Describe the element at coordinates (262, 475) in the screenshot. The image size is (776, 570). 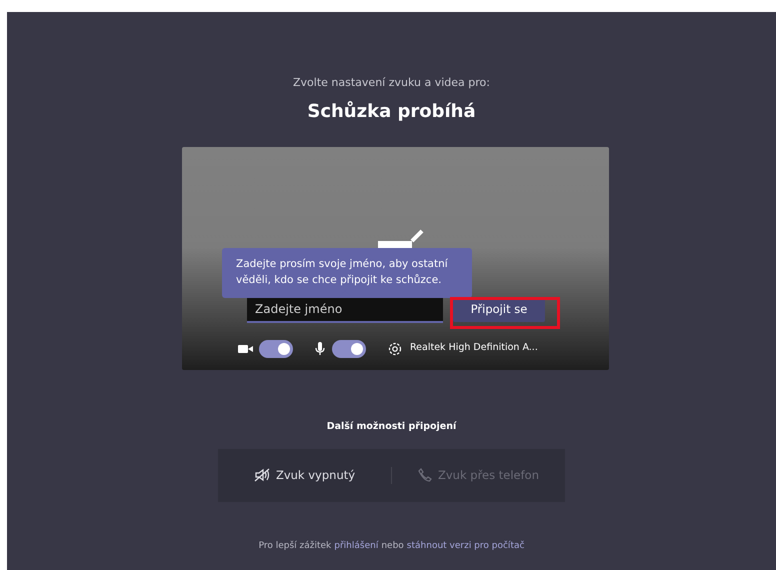
I see `speaker-muted-icon` at that location.